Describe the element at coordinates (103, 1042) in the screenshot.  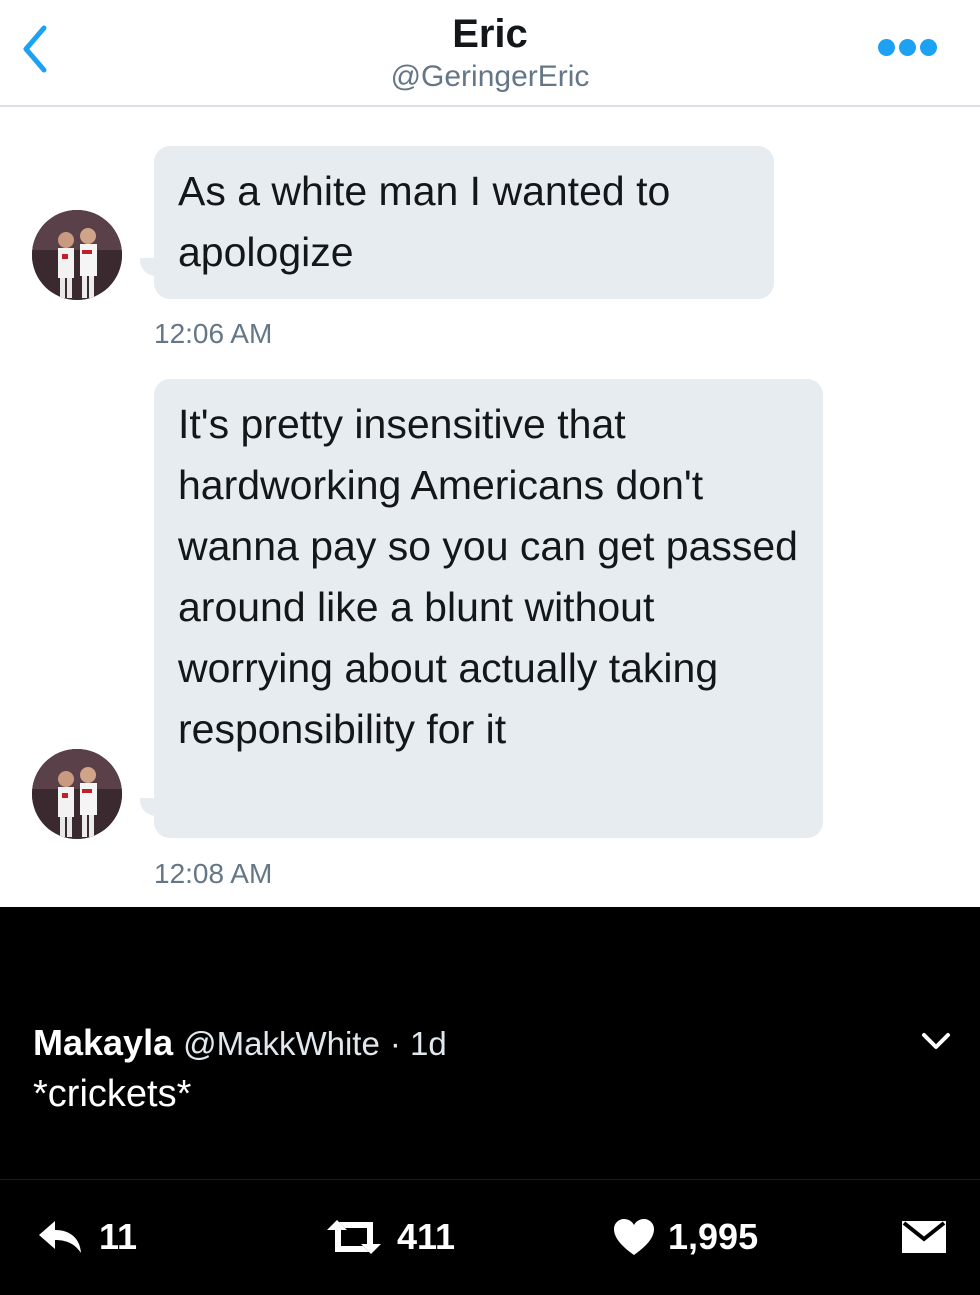
I see `tweet-author-name: Makayla` at that location.